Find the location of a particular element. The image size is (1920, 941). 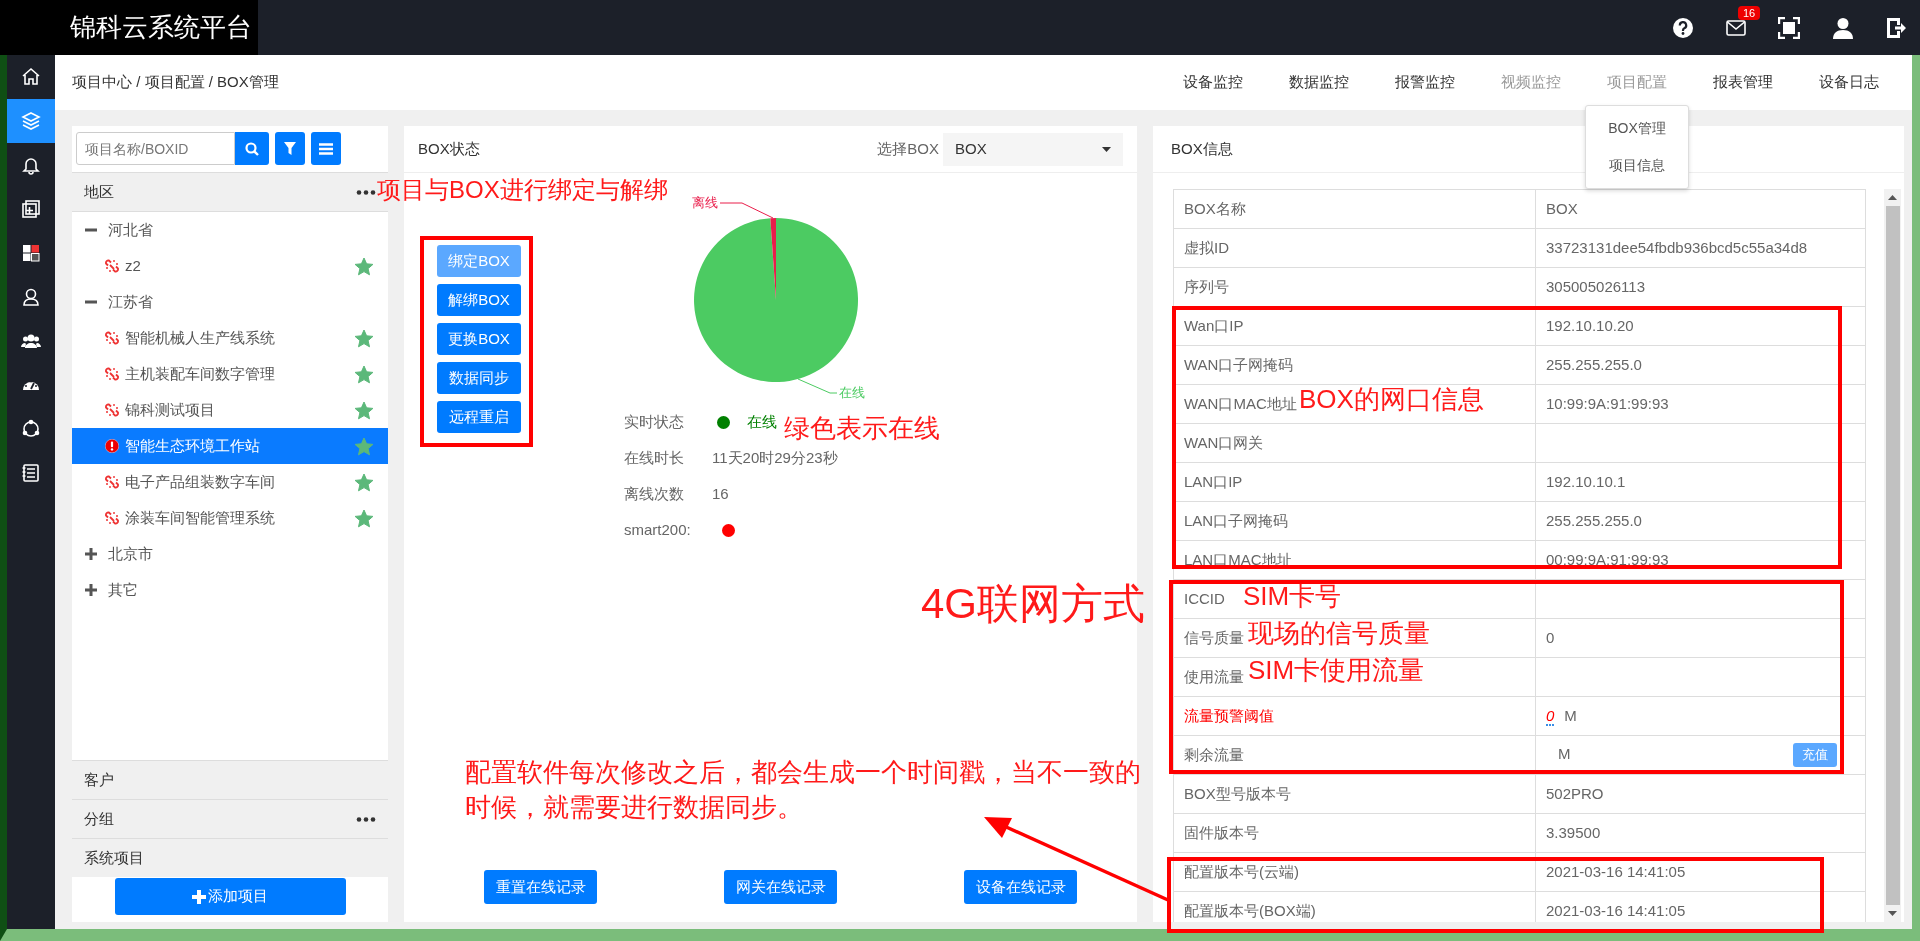

network-icon is located at coordinates (31, 429).